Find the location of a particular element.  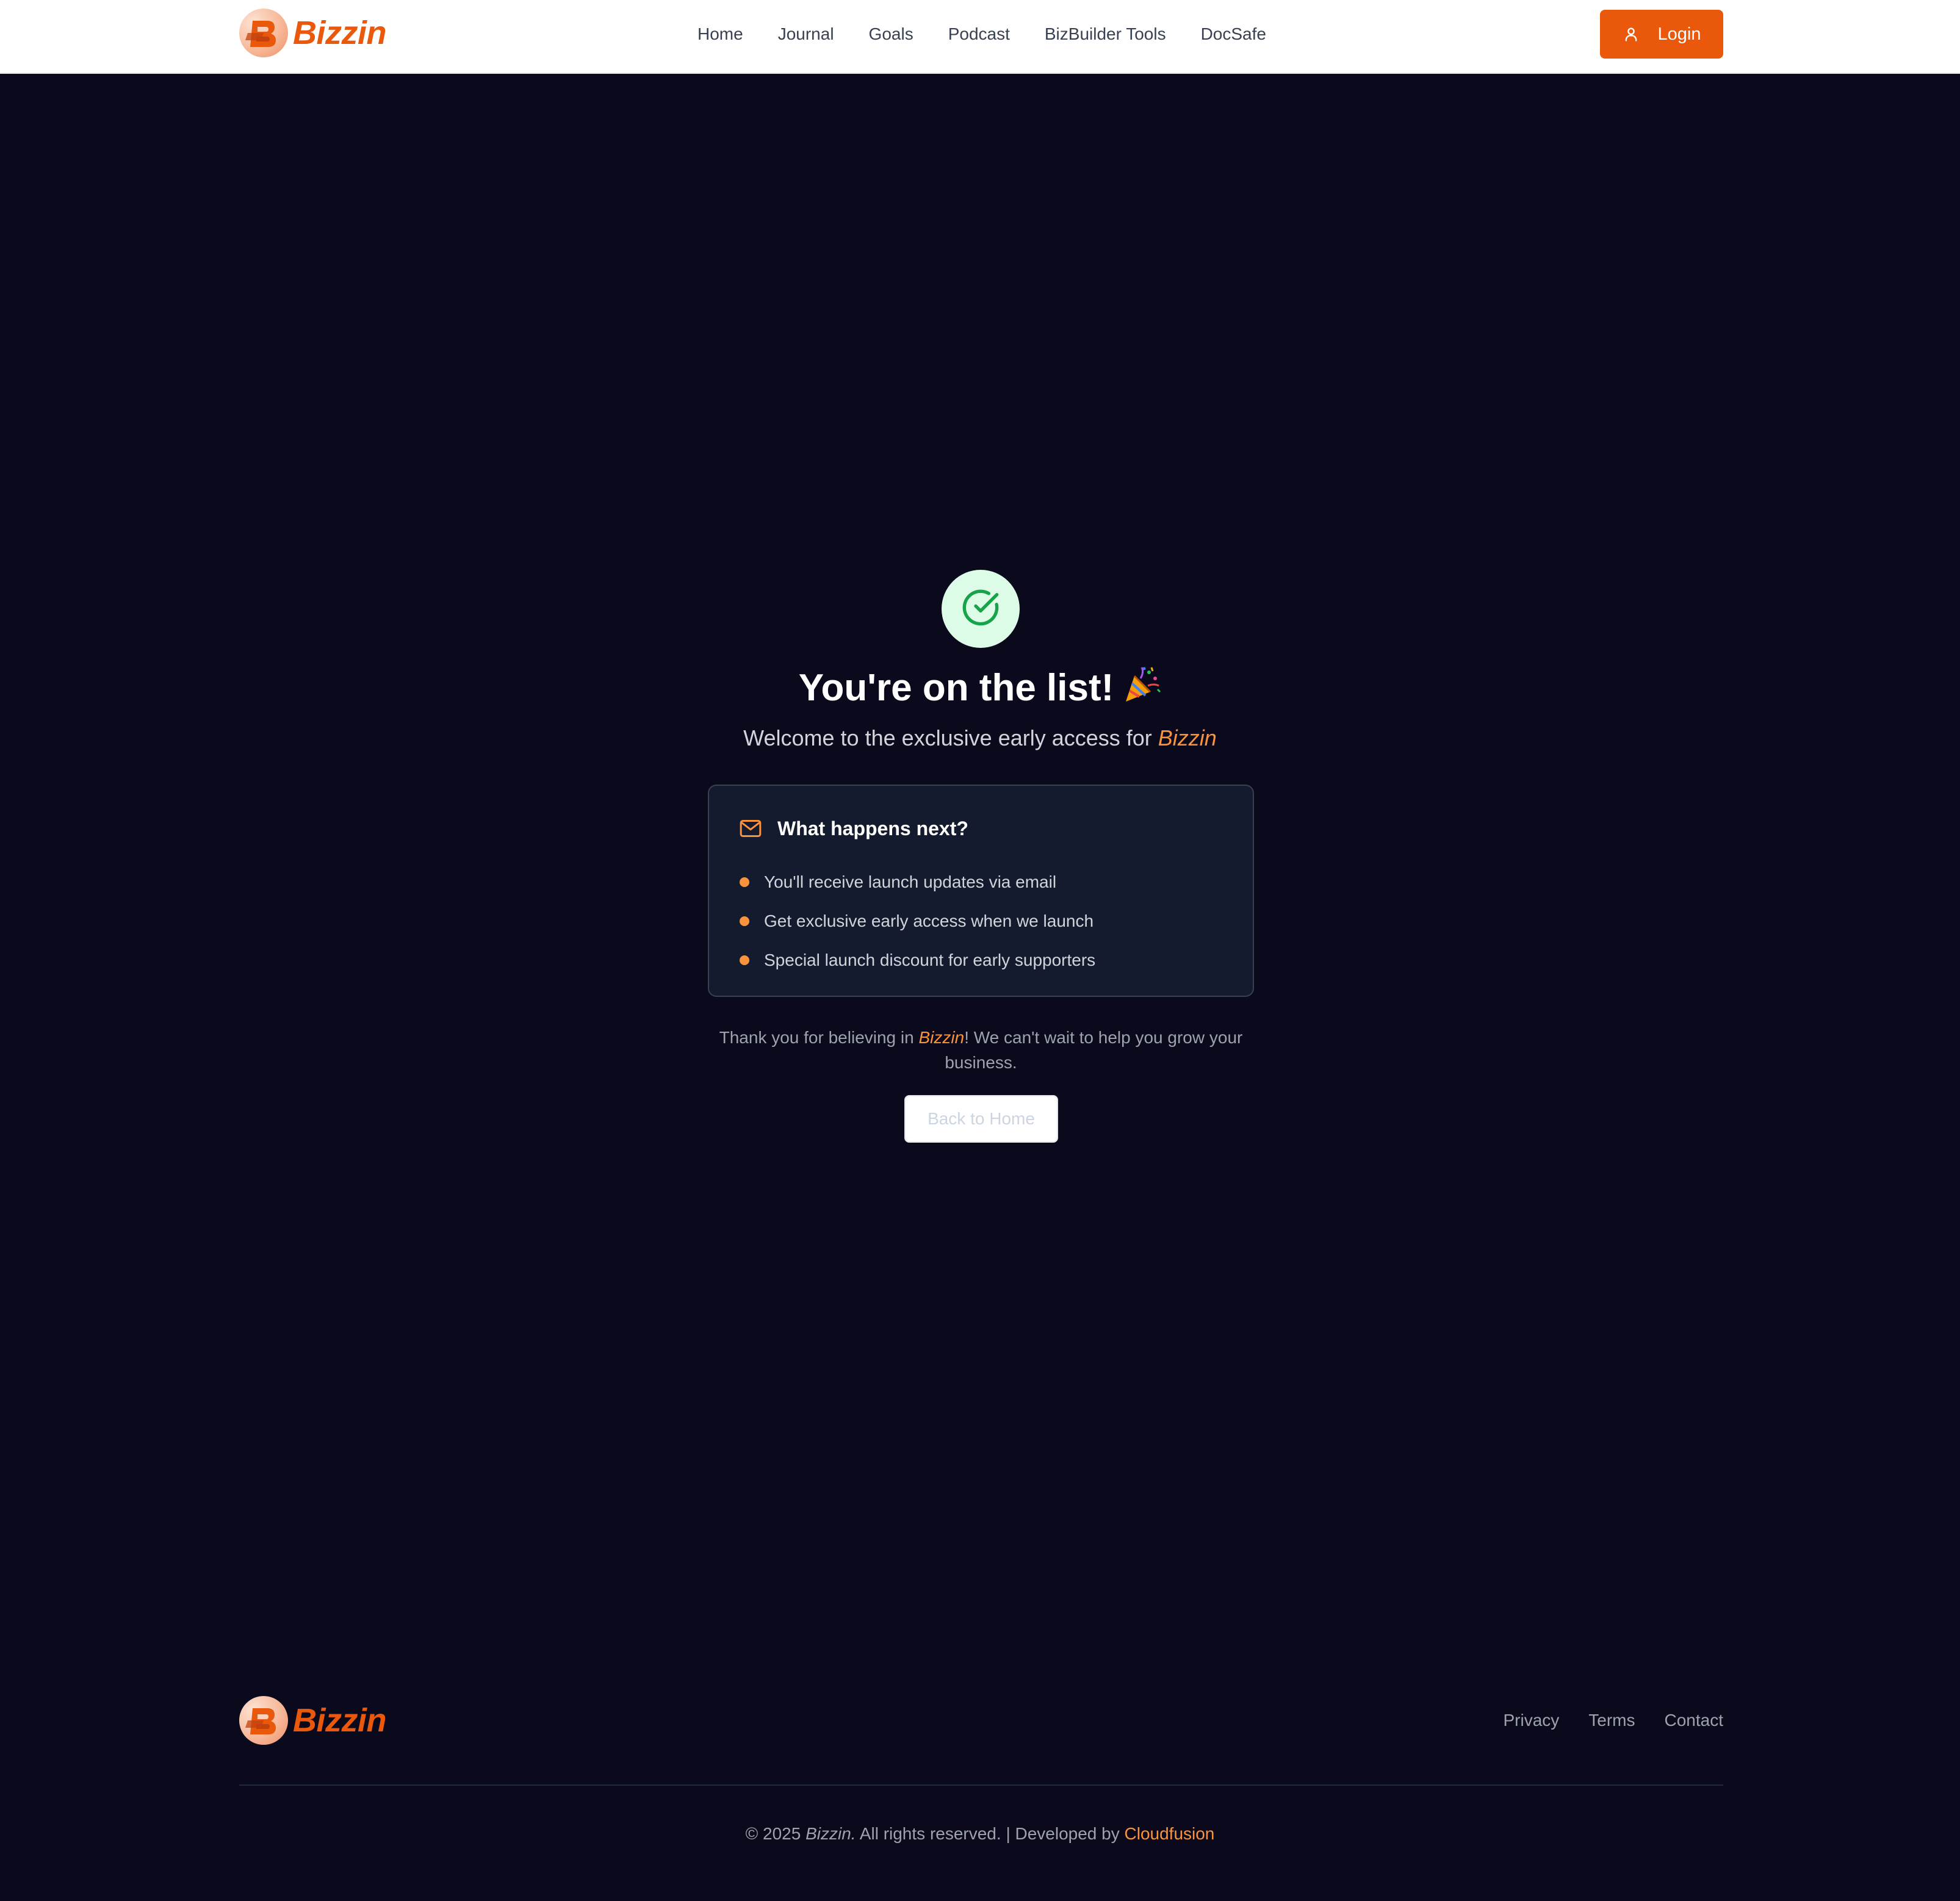

login-button: Login is located at coordinates (1661, 34).